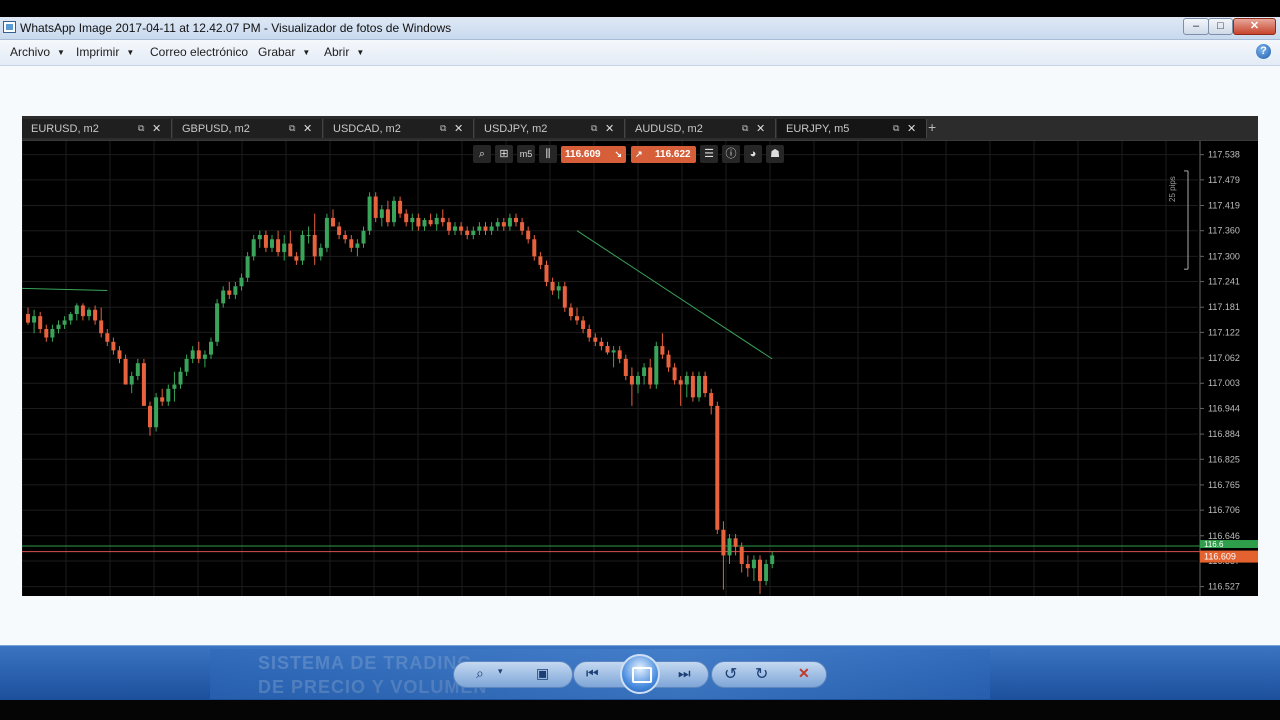  Describe the element at coordinates (542, 673) in the screenshot. I see `fit-to-window-icon: ▣` at that location.